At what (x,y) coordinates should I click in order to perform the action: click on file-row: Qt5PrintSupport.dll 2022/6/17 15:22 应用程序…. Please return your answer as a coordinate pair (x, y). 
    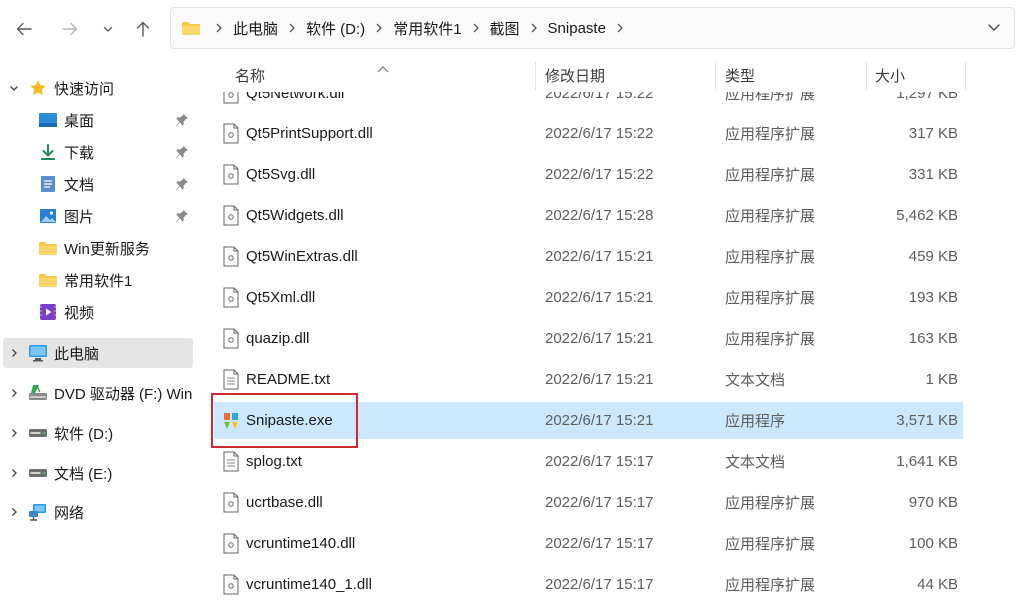
    Looking at the image, I should click on (588, 133).